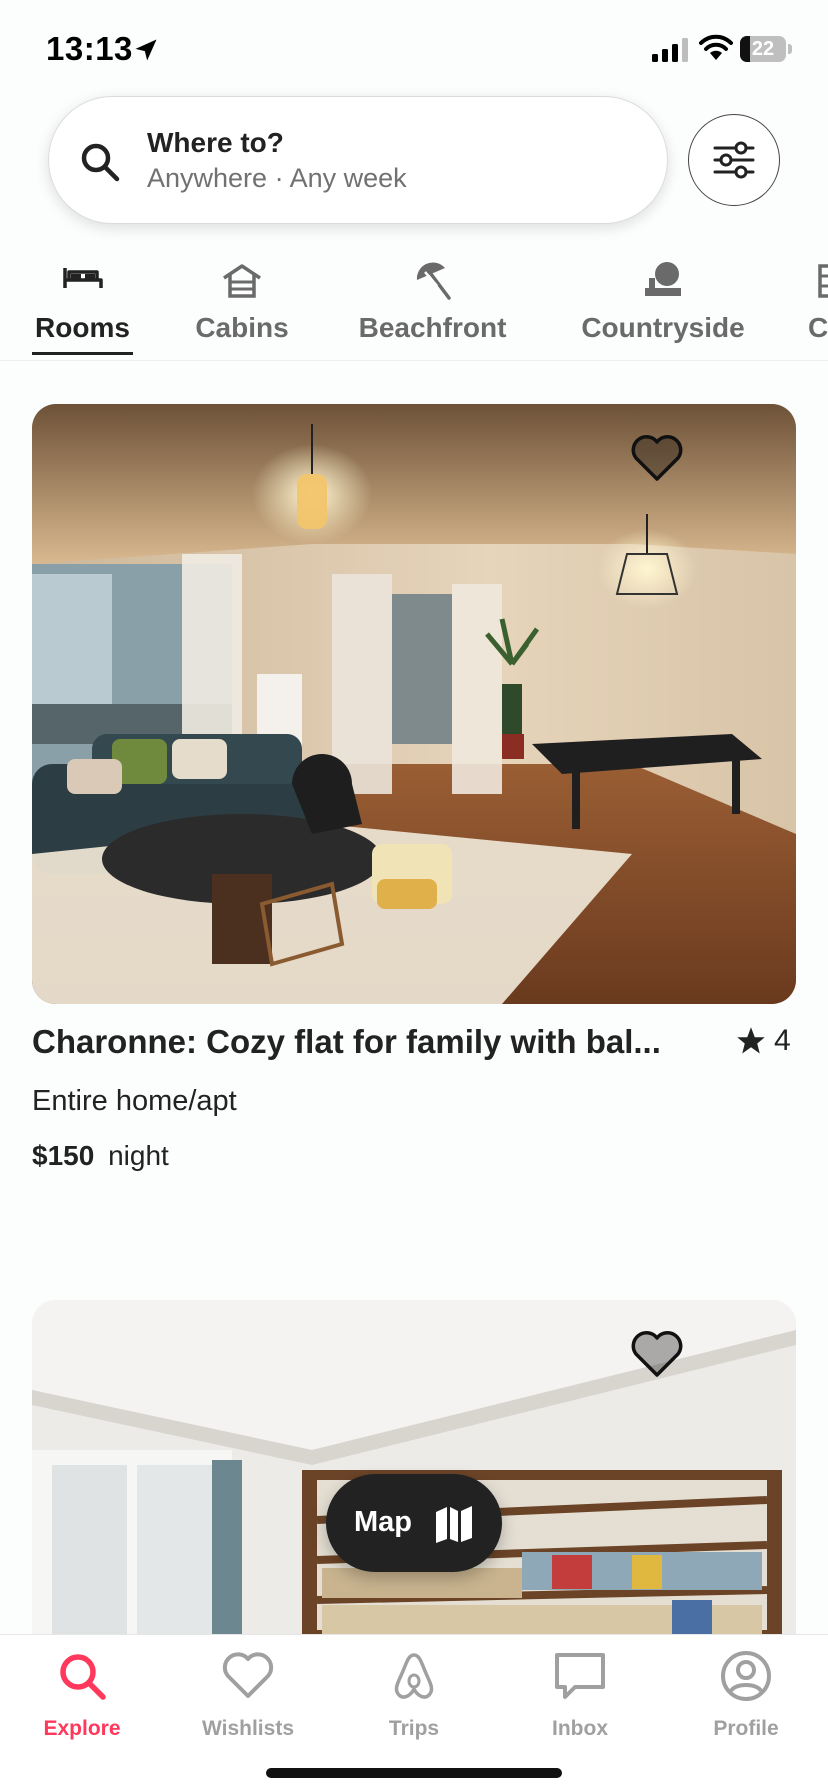 The image size is (828, 1792). Describe the element at coordinates (818, 305) in the screenshot. I see `category-partial: C` at that location.